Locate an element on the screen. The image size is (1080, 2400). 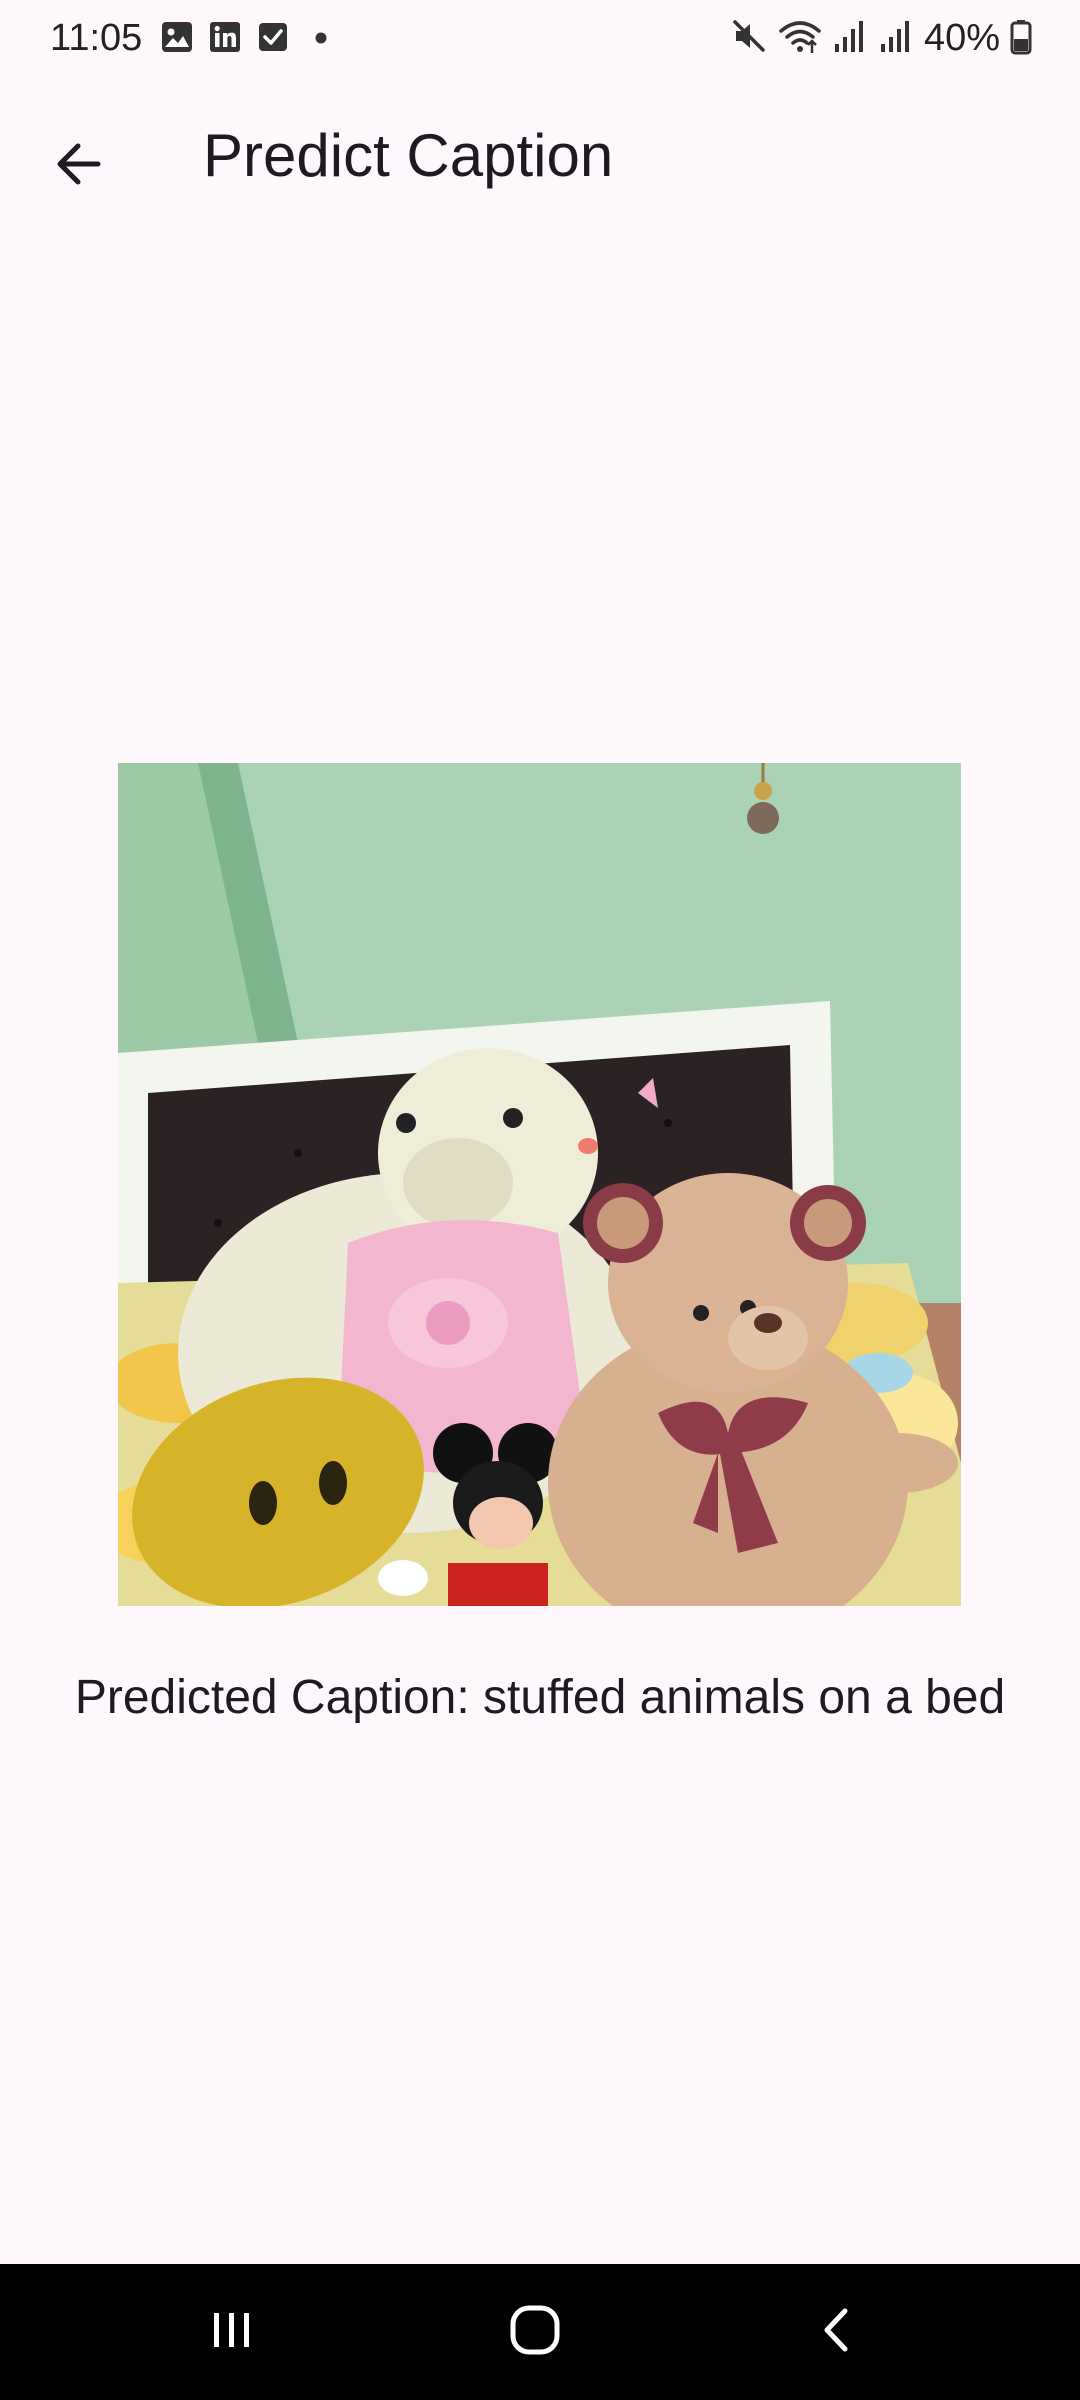
recent-apps-button is located at coordinates (232, 2332).